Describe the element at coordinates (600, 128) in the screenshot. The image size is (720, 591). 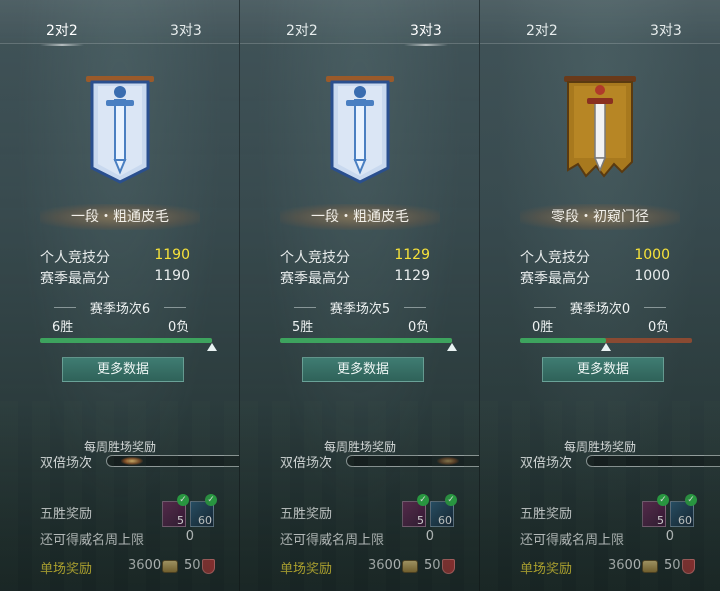
I see `gold-banner-sword-icon` at that location.